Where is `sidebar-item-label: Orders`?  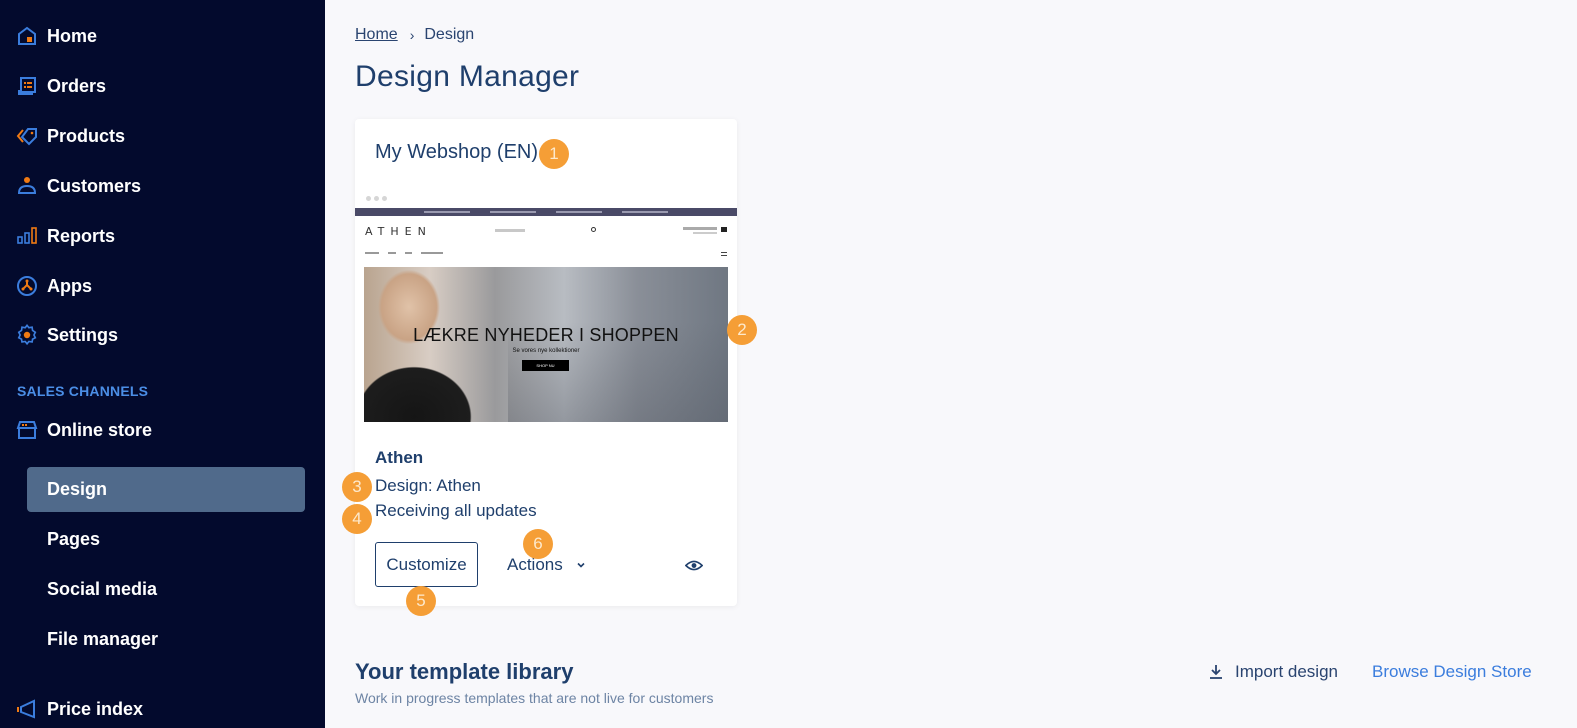
sidebar-item-label: Orders is located at coordinates (77, 85).